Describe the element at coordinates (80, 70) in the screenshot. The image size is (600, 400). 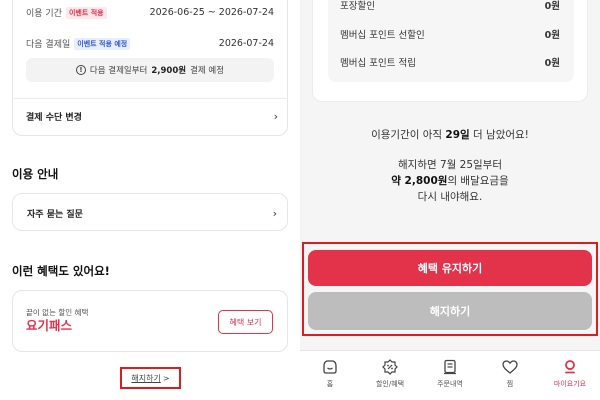
I see `info-icon: !` at that location.